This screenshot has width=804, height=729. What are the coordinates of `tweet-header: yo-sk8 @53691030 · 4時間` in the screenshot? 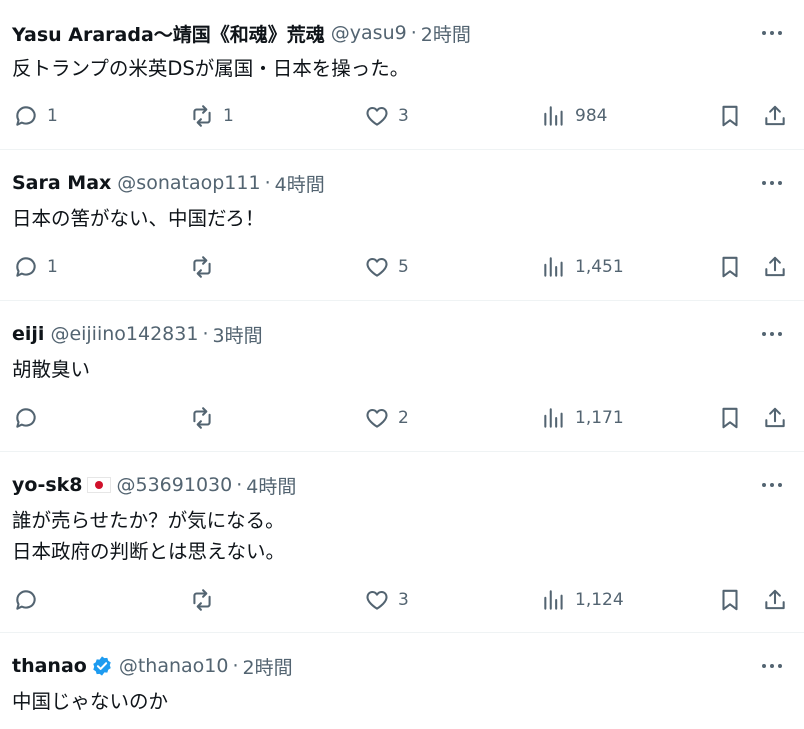 It's located at (378, 485).